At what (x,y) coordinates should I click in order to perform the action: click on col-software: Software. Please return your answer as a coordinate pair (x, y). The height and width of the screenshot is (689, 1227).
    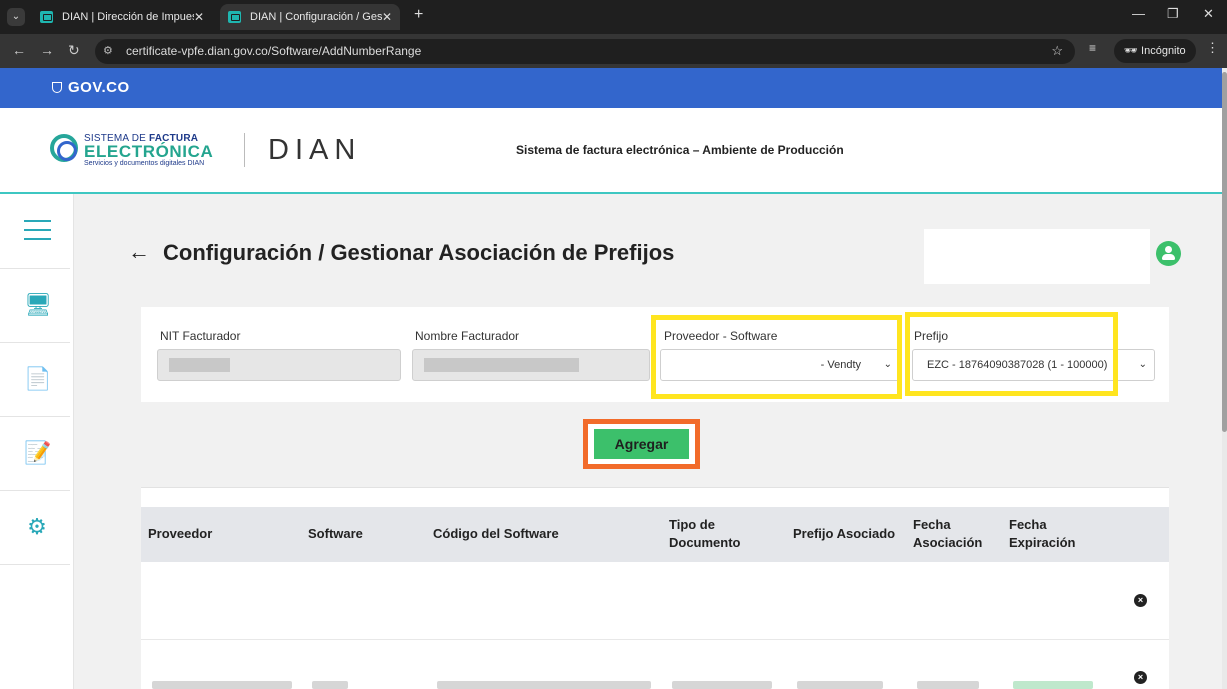
    Looking at the image, I should click on (335, 533).